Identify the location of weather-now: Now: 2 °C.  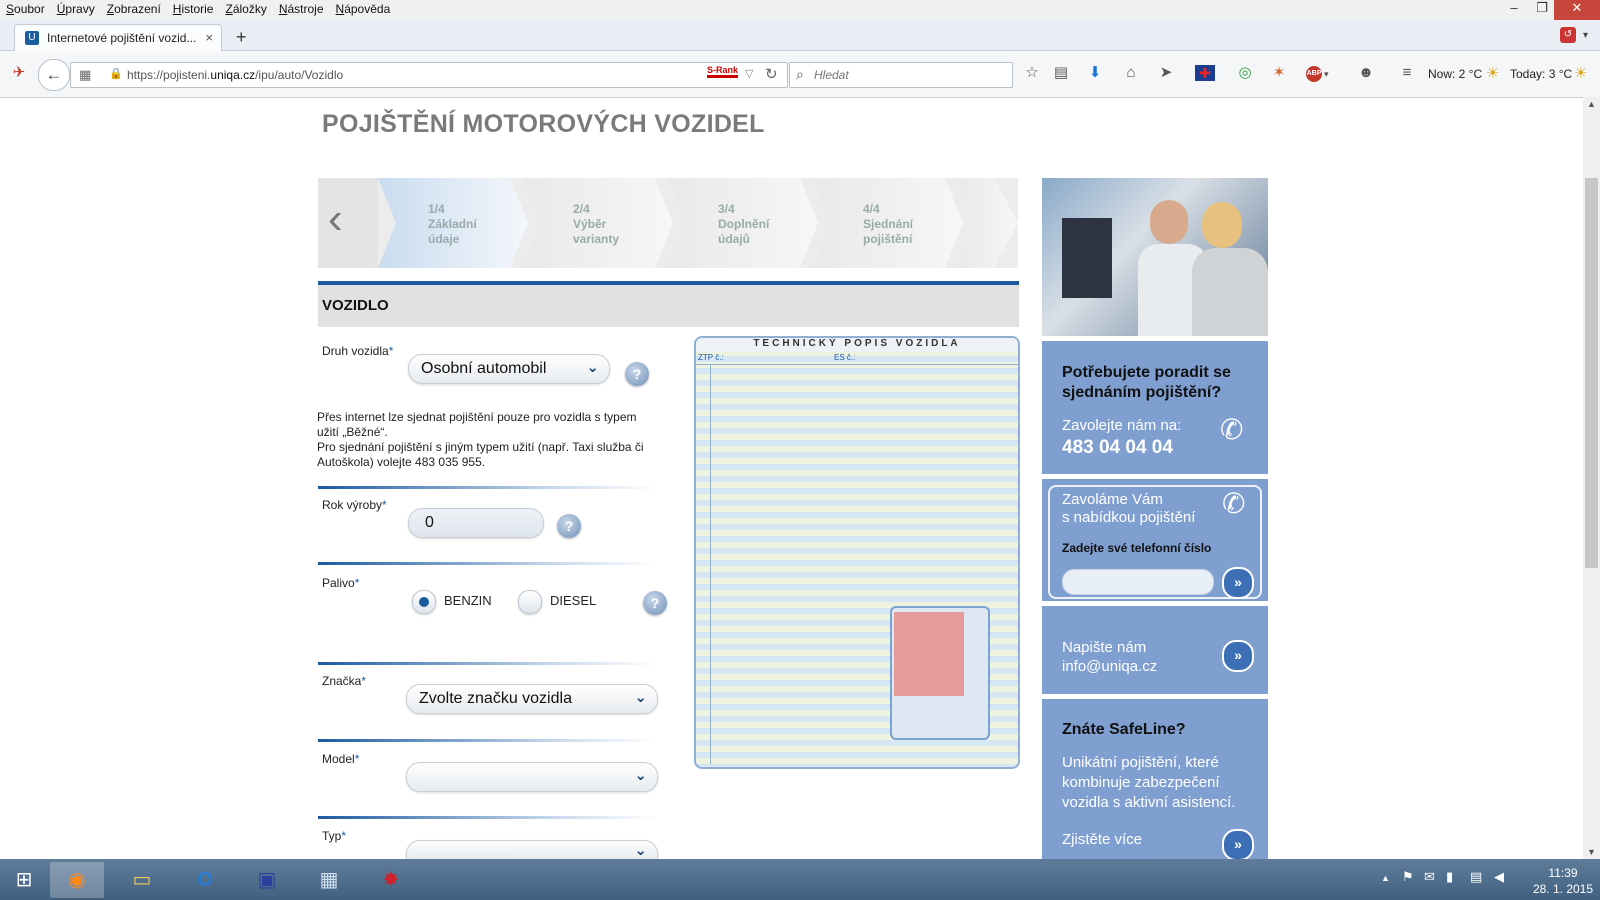
(1455, 74).